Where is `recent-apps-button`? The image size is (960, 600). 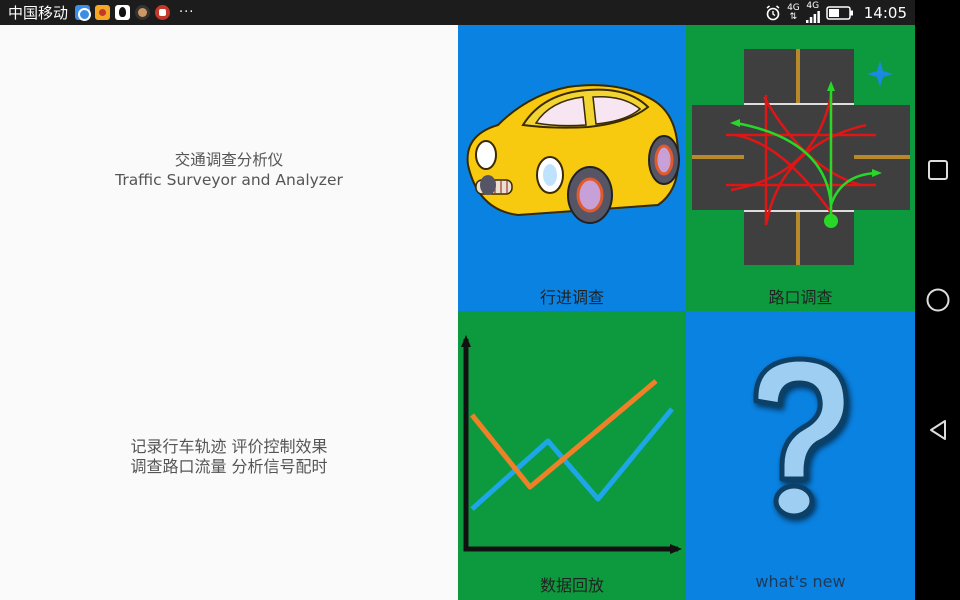 recent-apps-button is located at coordinates (937, 170).